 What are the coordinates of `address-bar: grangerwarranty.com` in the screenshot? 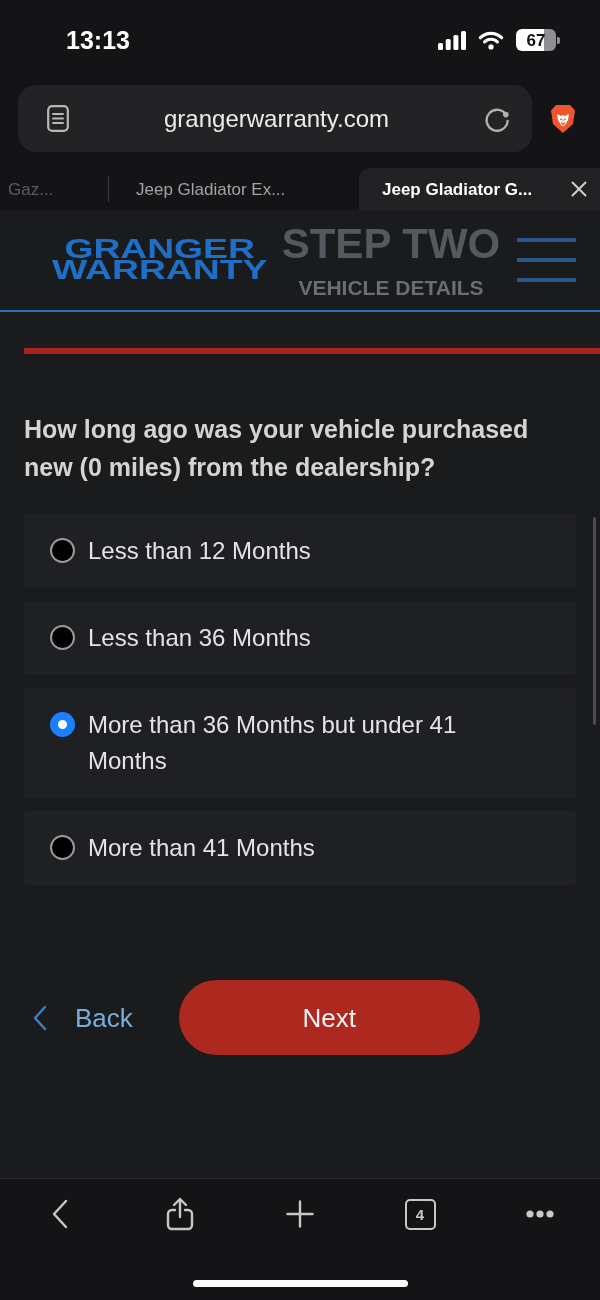 It's located at (275, 118).